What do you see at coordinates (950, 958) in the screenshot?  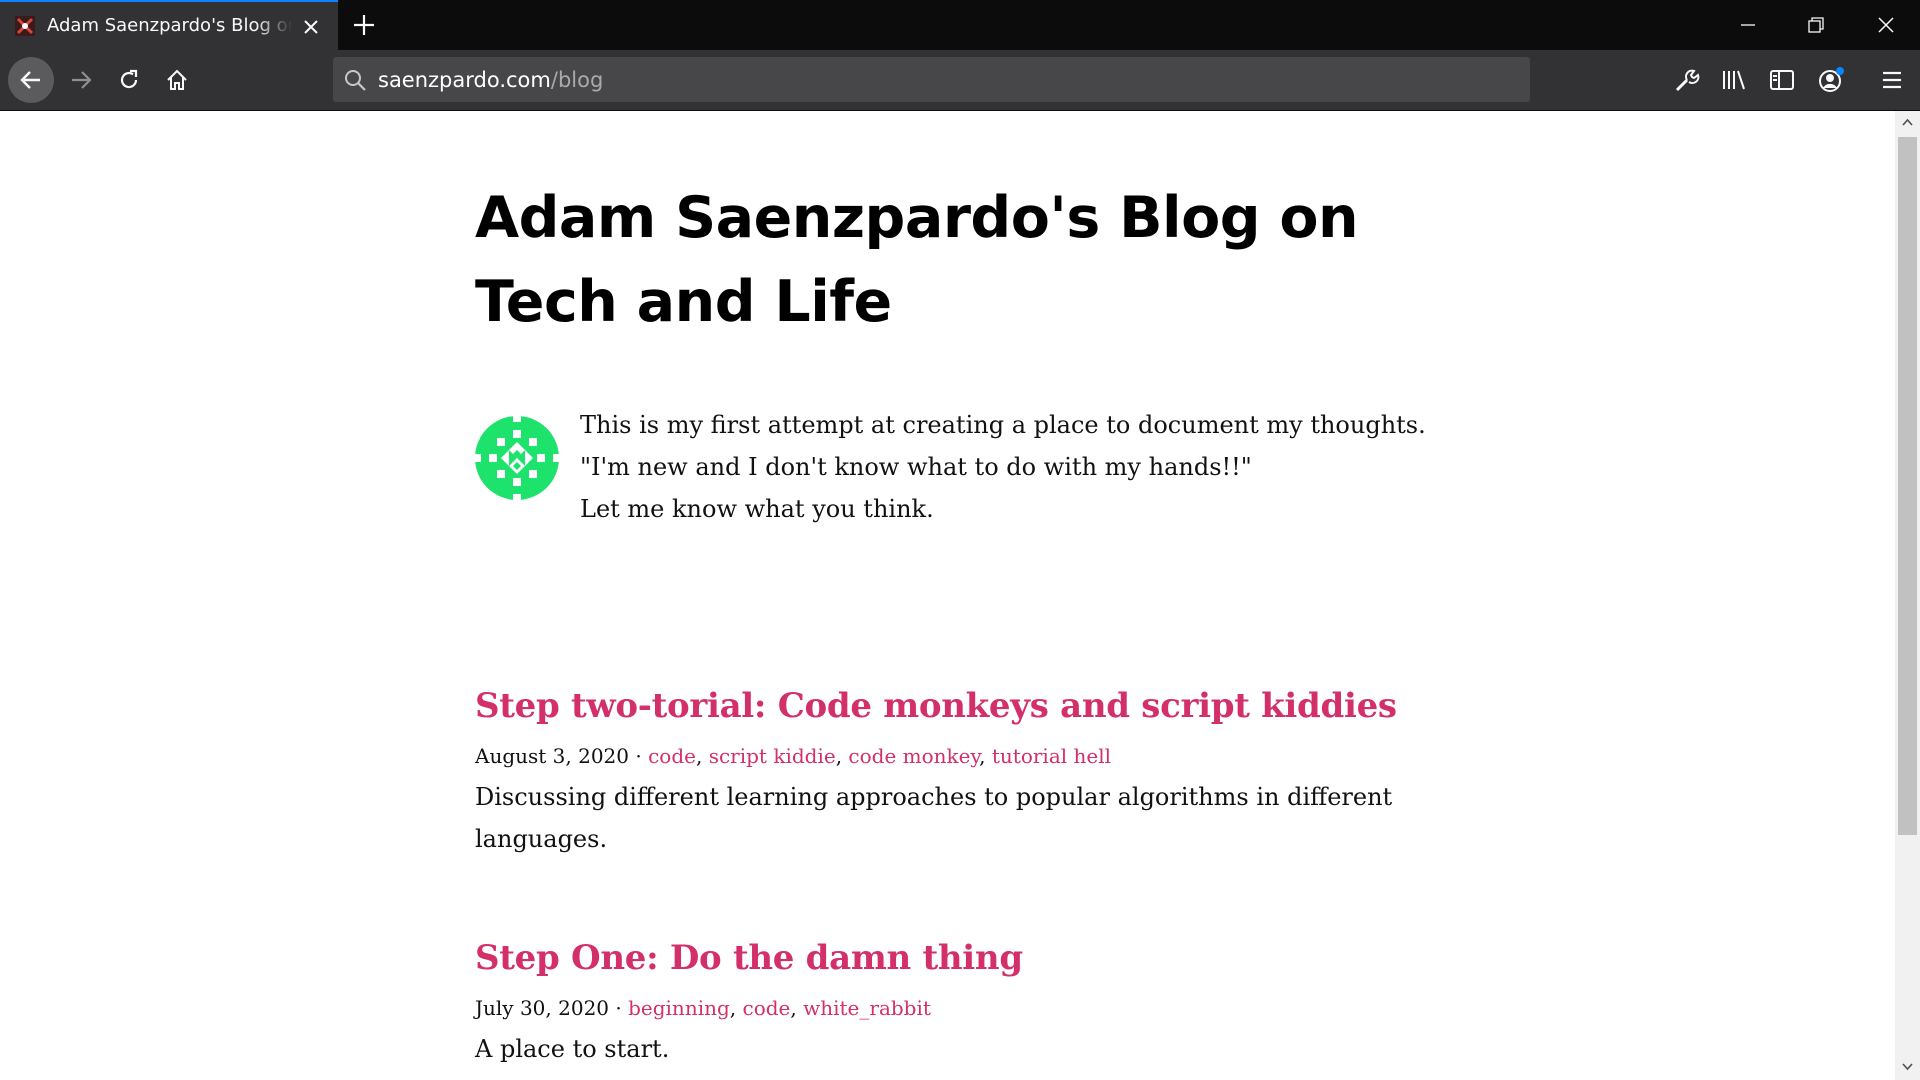 I see `post-title-link: Step One: Do the damn thing` at bounding box center [950, 958].